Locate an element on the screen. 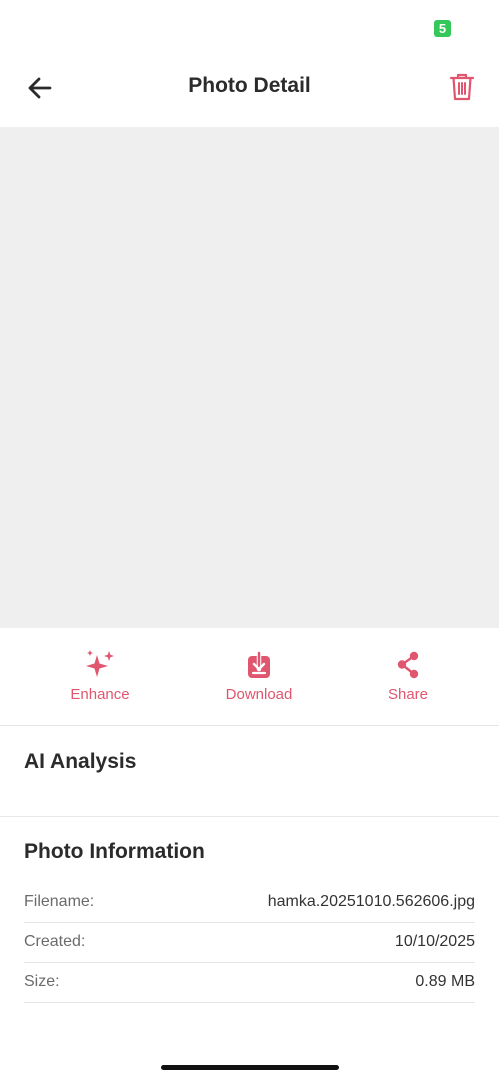 The height and width of the screenshot is (1080, 499). trash-icon is located at coordinates (462, 87).